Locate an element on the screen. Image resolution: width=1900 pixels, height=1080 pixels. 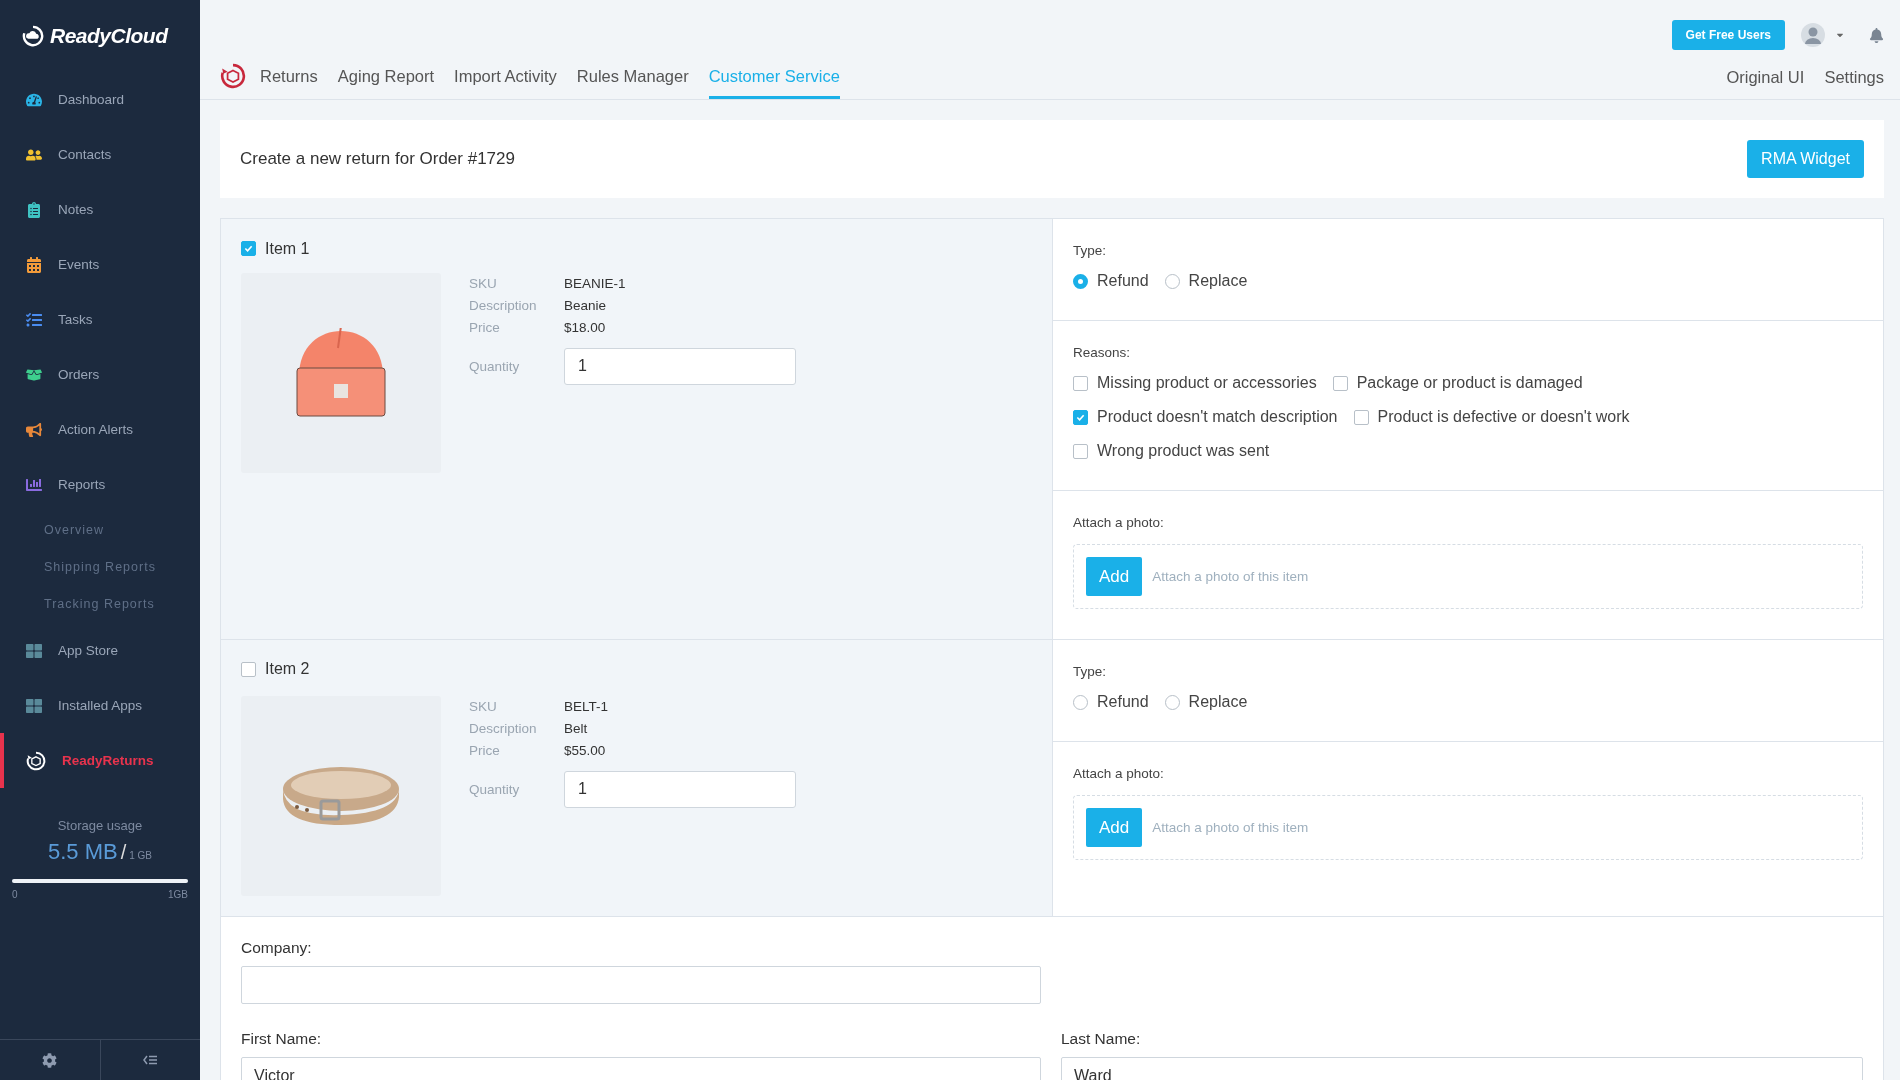
reason-checkbox: Product is defective or doesn't work is located at coordinates (1491, 417).